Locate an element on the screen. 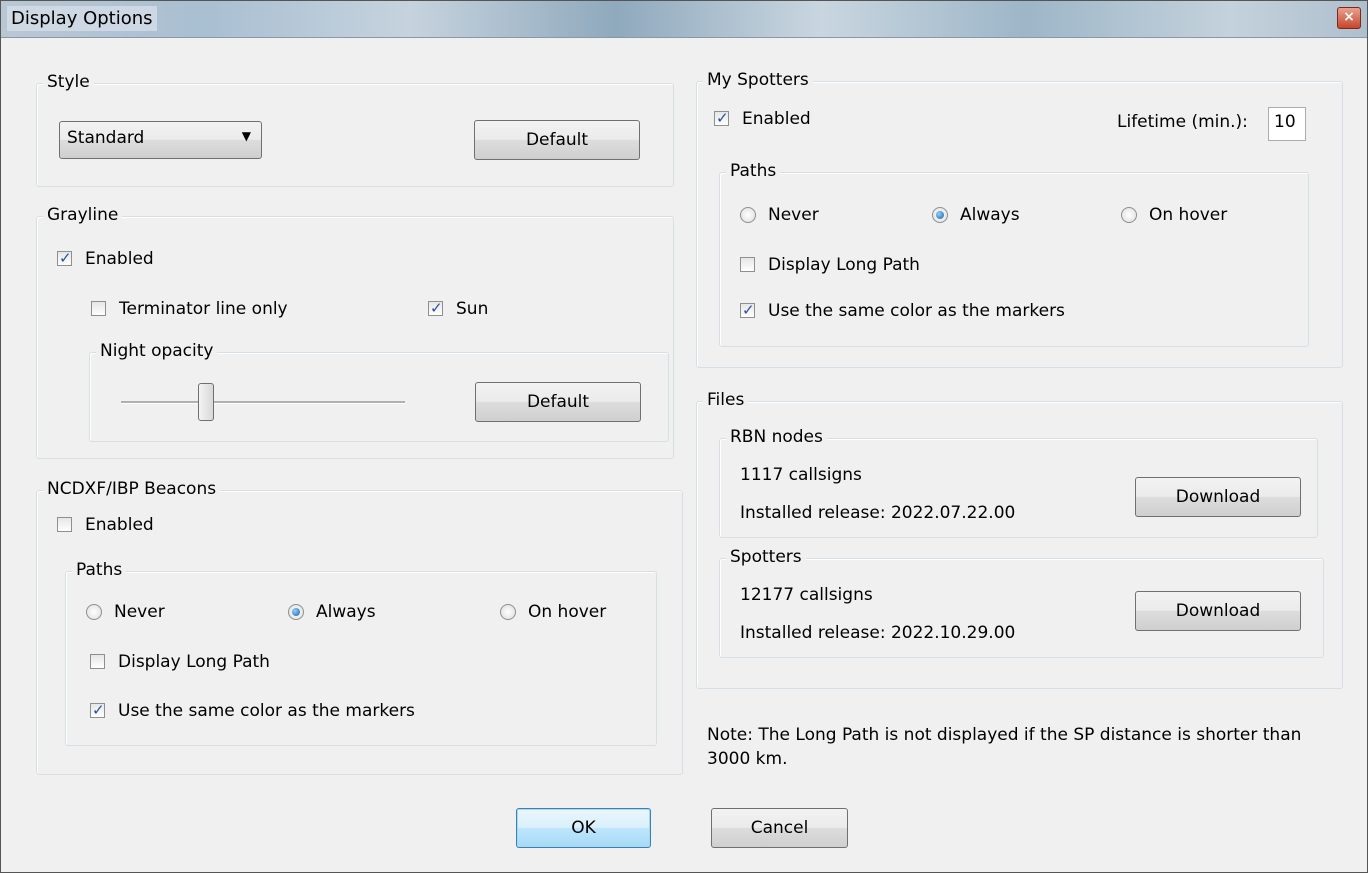  beacons-long-path-checkbox is located at coordinates (97, 661).